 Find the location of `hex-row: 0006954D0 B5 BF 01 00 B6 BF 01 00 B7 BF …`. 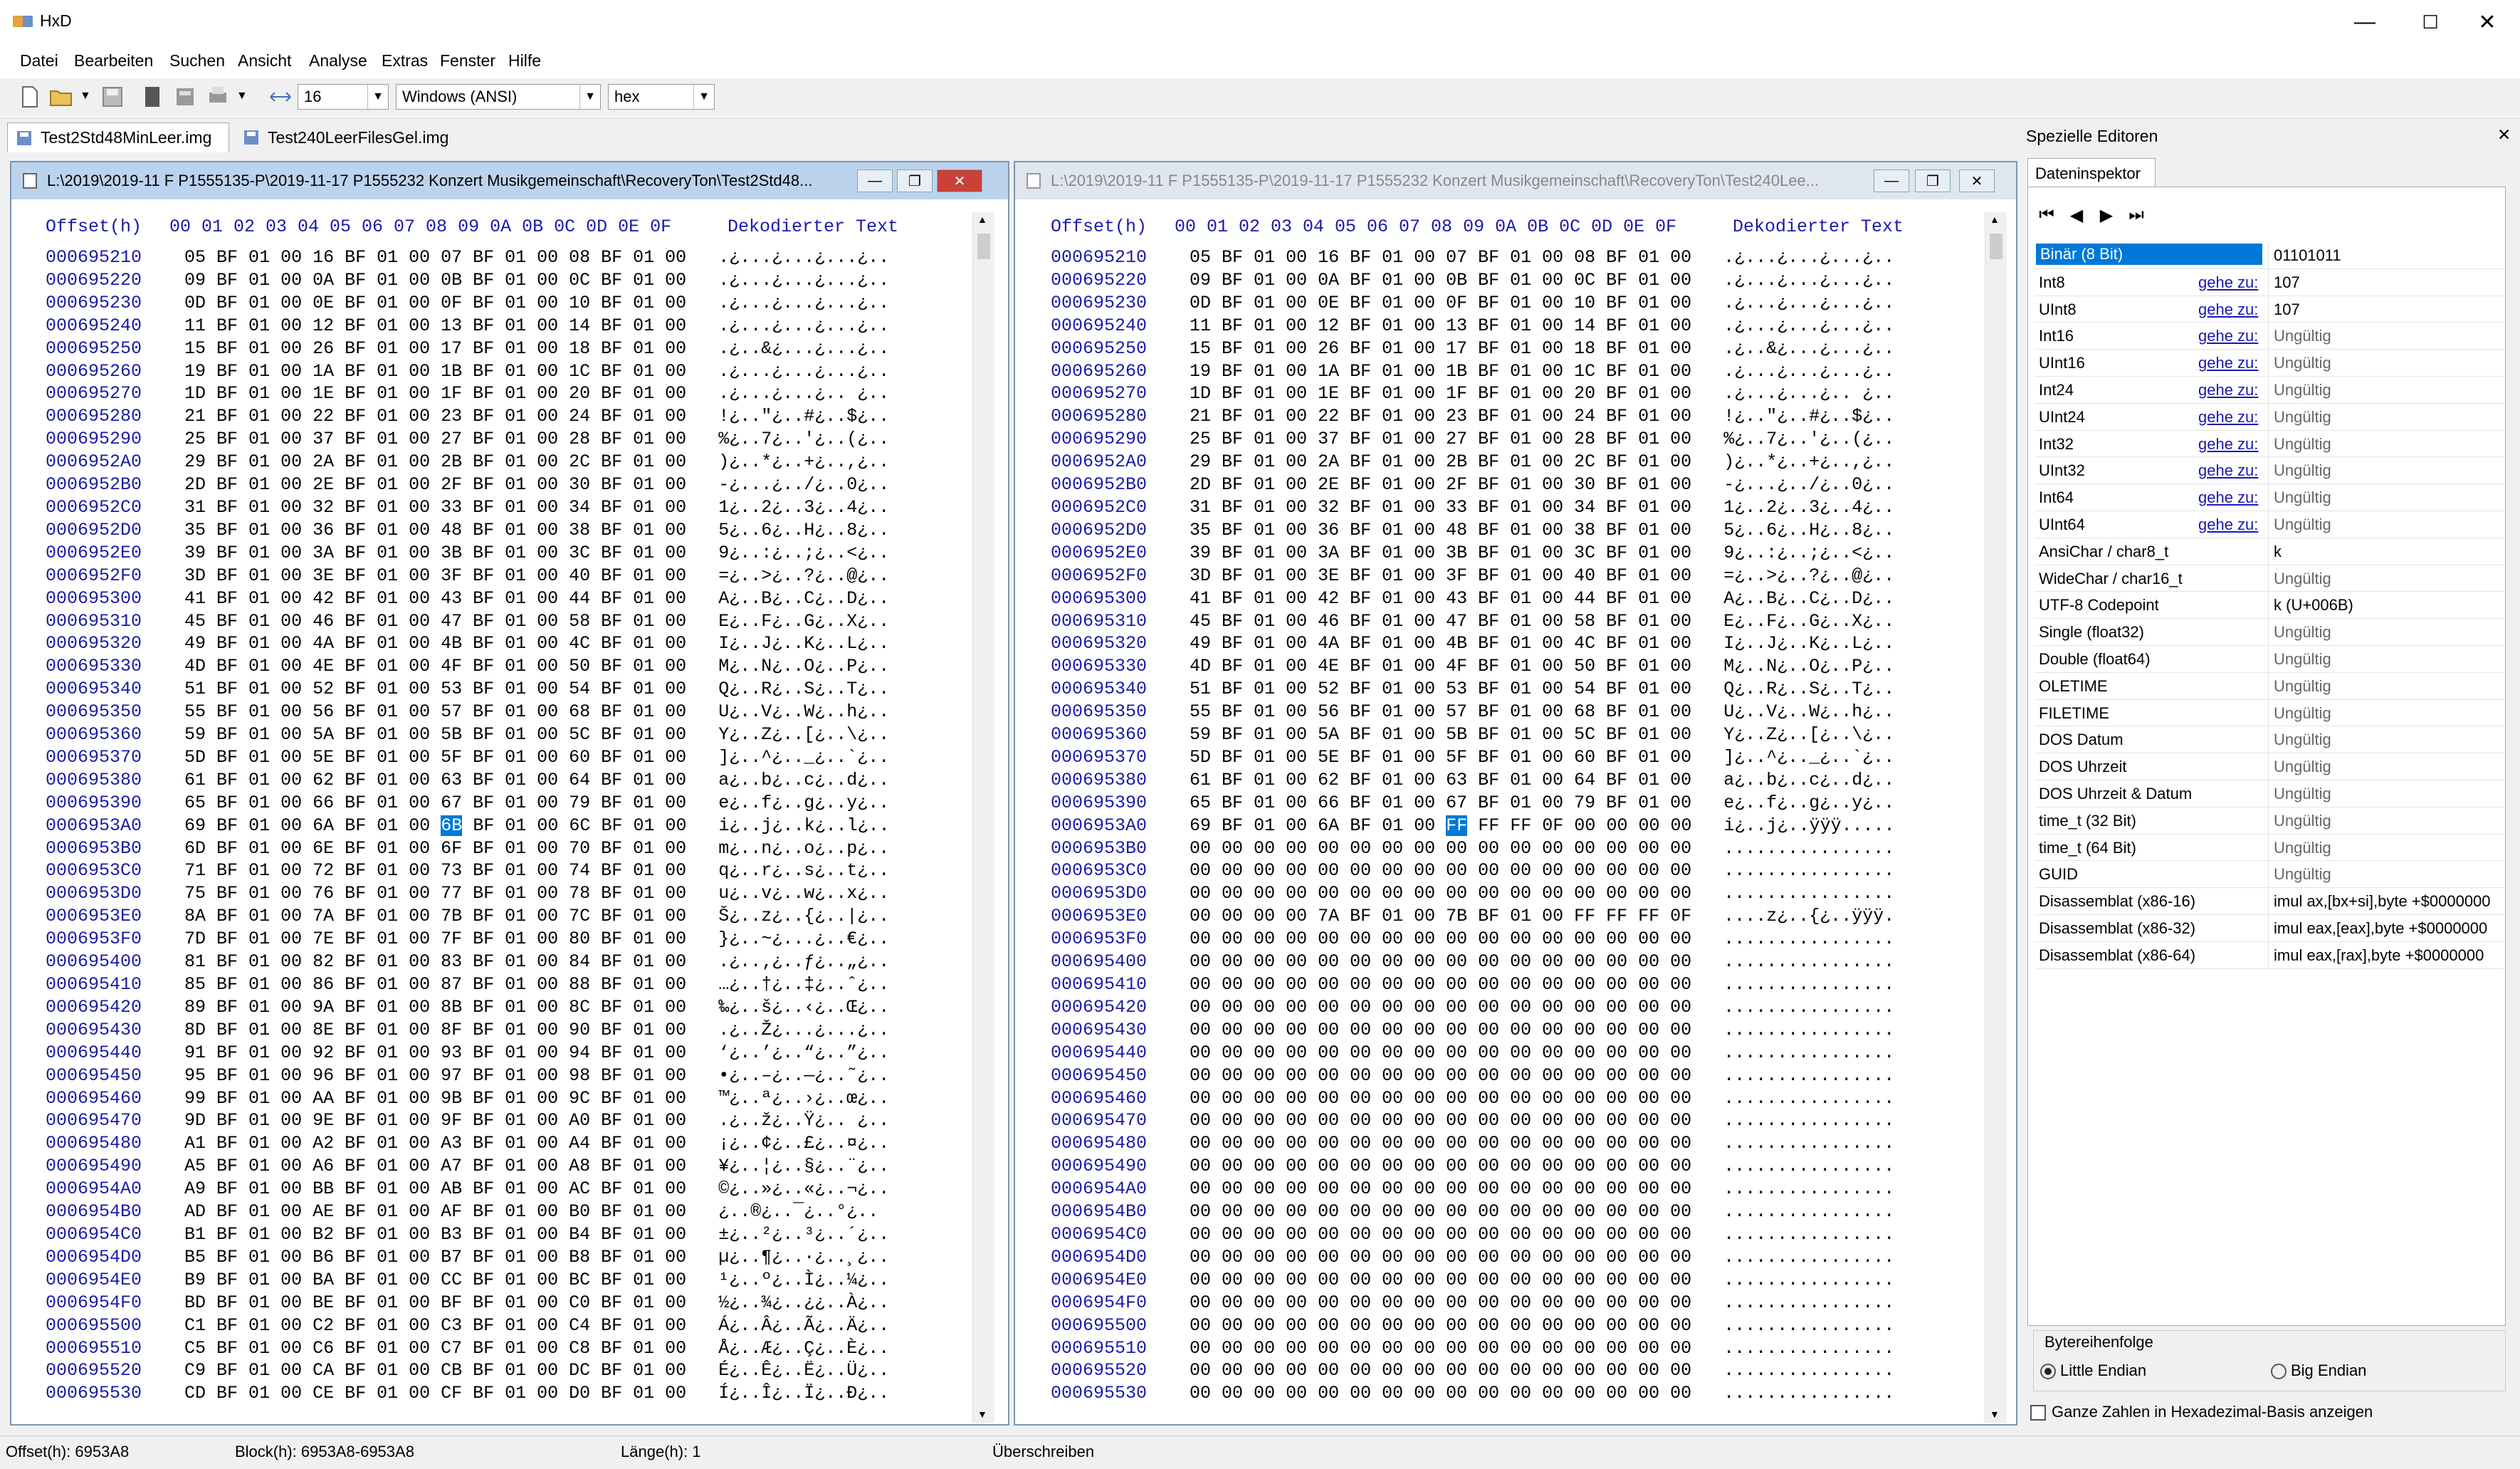

hex-row: 0006954D0 B5 BF 01 00 B6 BF 01 00 B7 BF … is located at coordinates (468, 1257).